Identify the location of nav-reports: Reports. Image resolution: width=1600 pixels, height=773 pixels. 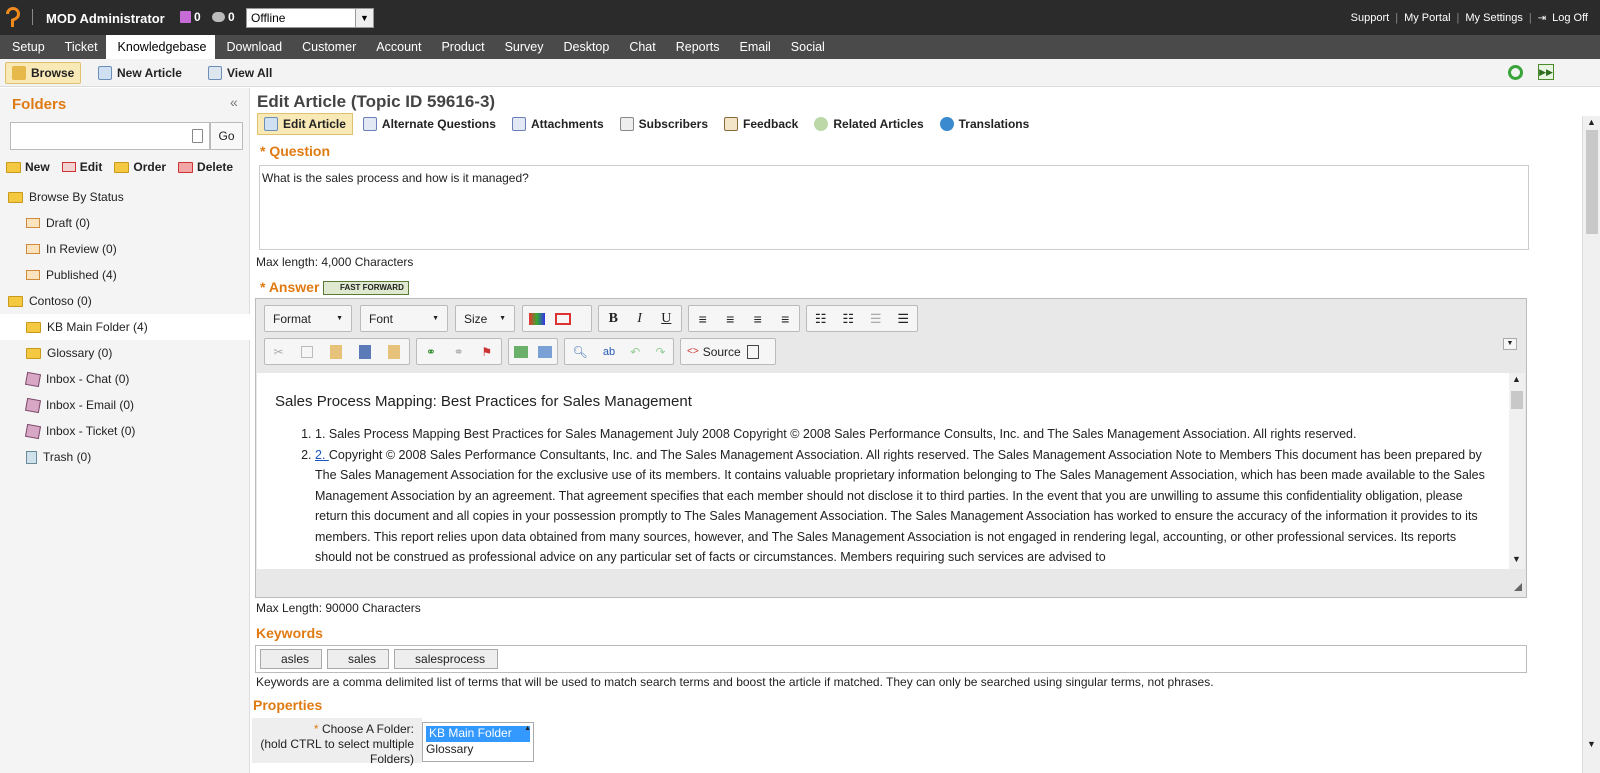
(696, 47).